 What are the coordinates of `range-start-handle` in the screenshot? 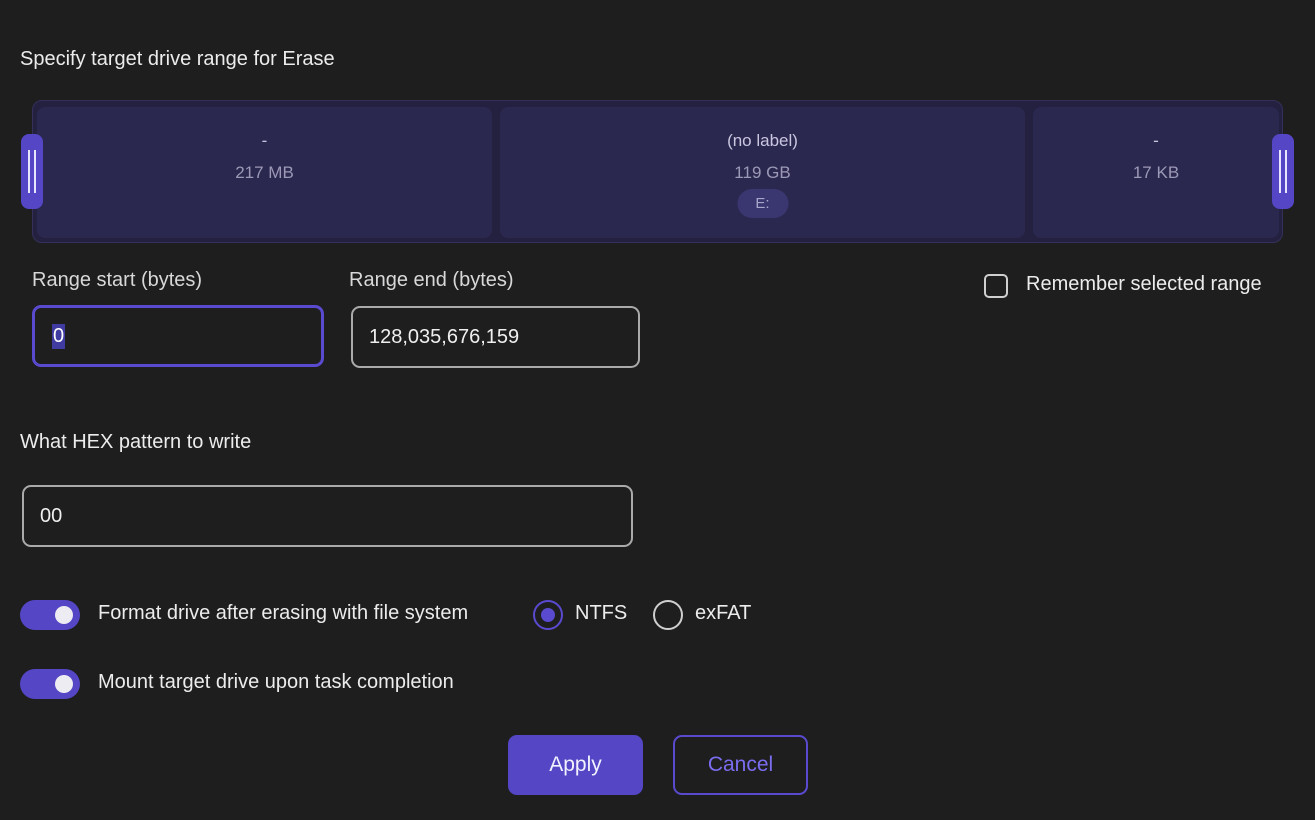 It's located at (32, 171).